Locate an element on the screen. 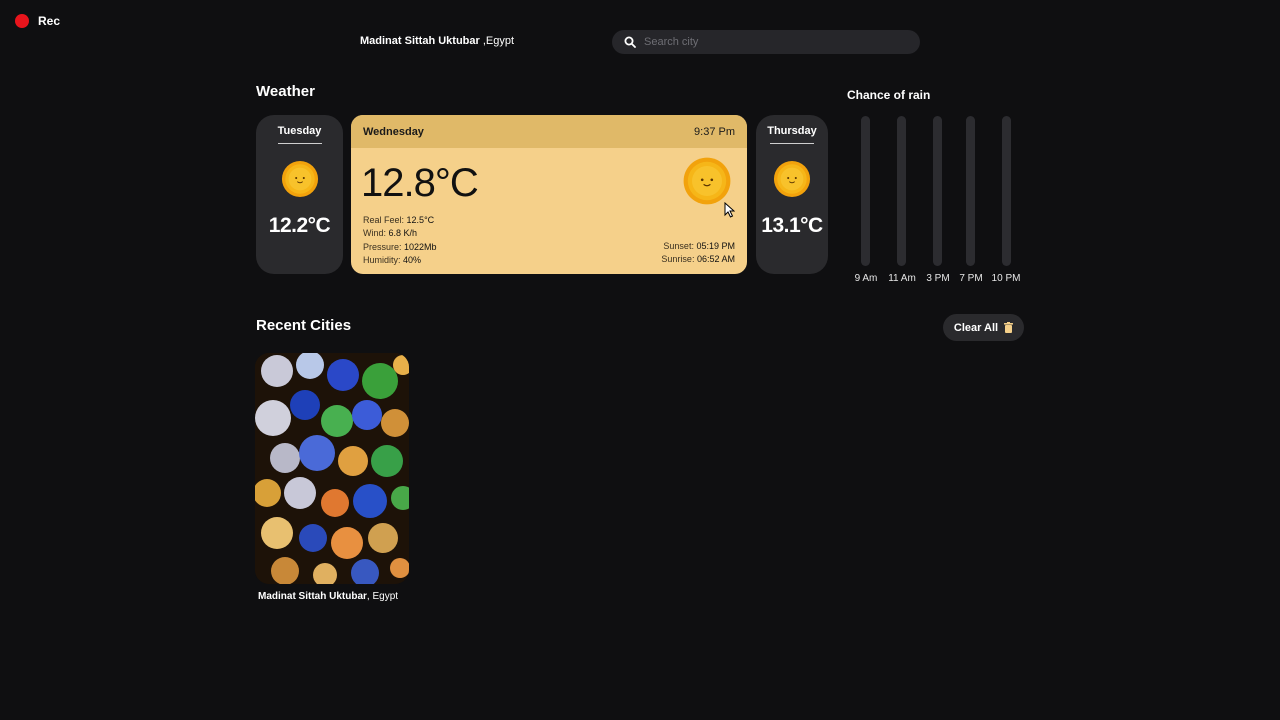  rain-hour-label: 3 PM is located at coordinates (938, 278).